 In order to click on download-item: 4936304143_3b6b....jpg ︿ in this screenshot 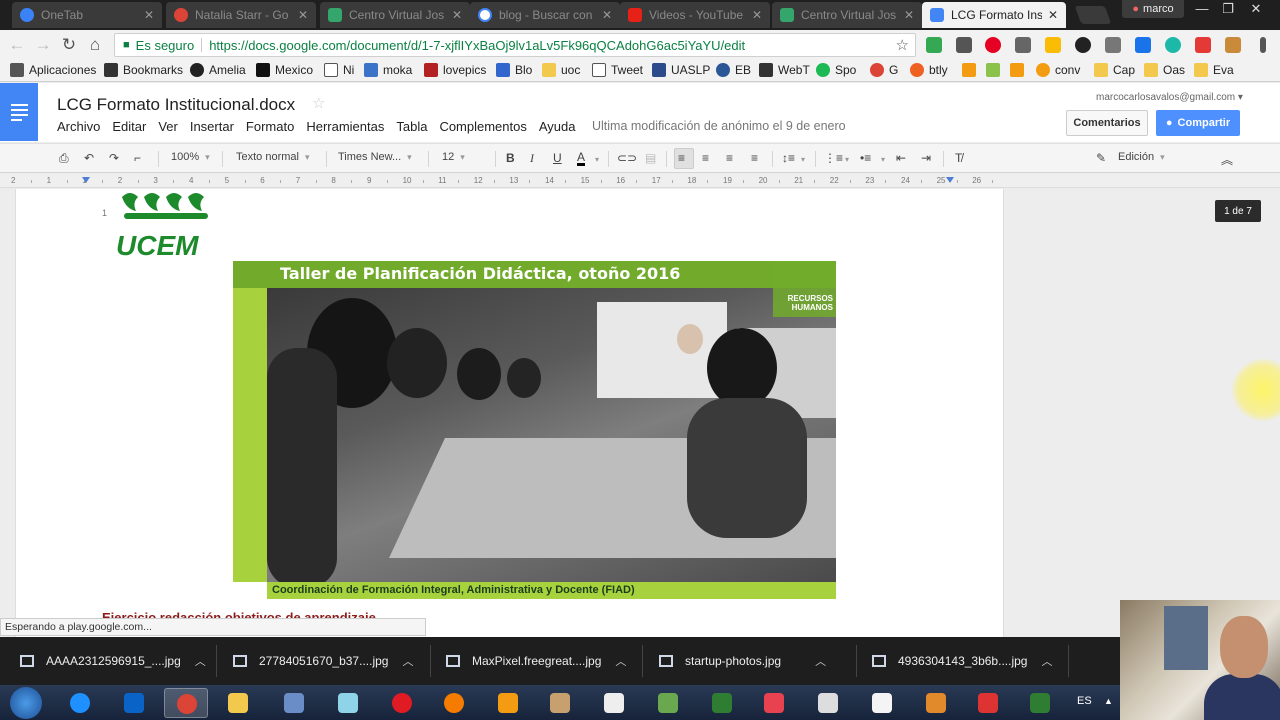, I will do `click(962, 661)`.